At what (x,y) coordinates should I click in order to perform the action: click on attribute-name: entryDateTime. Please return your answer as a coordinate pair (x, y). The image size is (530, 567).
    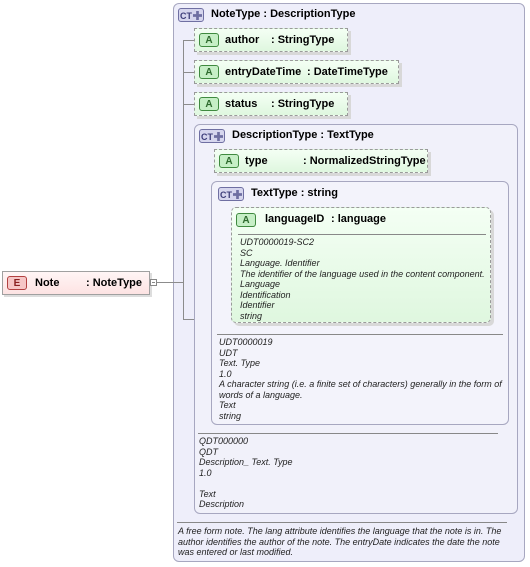
    Looking at the image, I should click on (263, 72).